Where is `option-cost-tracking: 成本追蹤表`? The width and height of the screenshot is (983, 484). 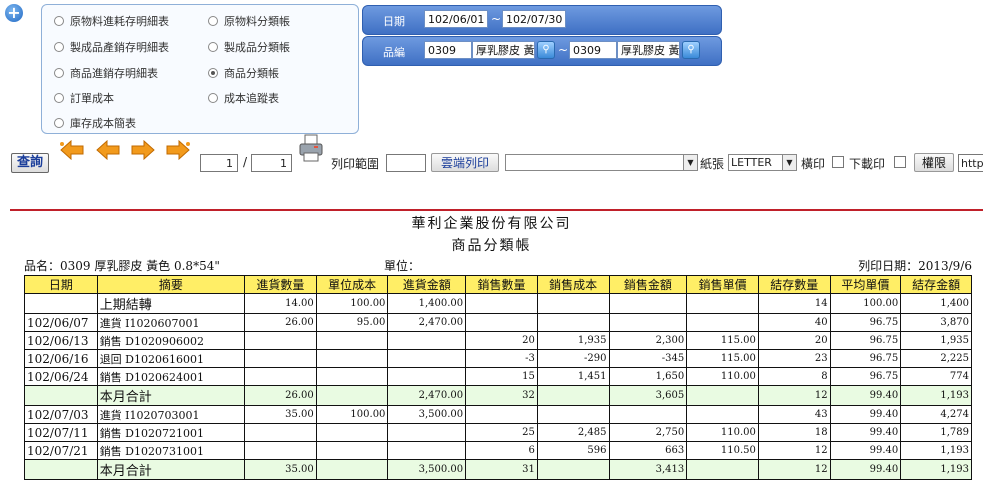 option-cost-tracking: 成本追蹤表 is located at coordinates (243, 98).